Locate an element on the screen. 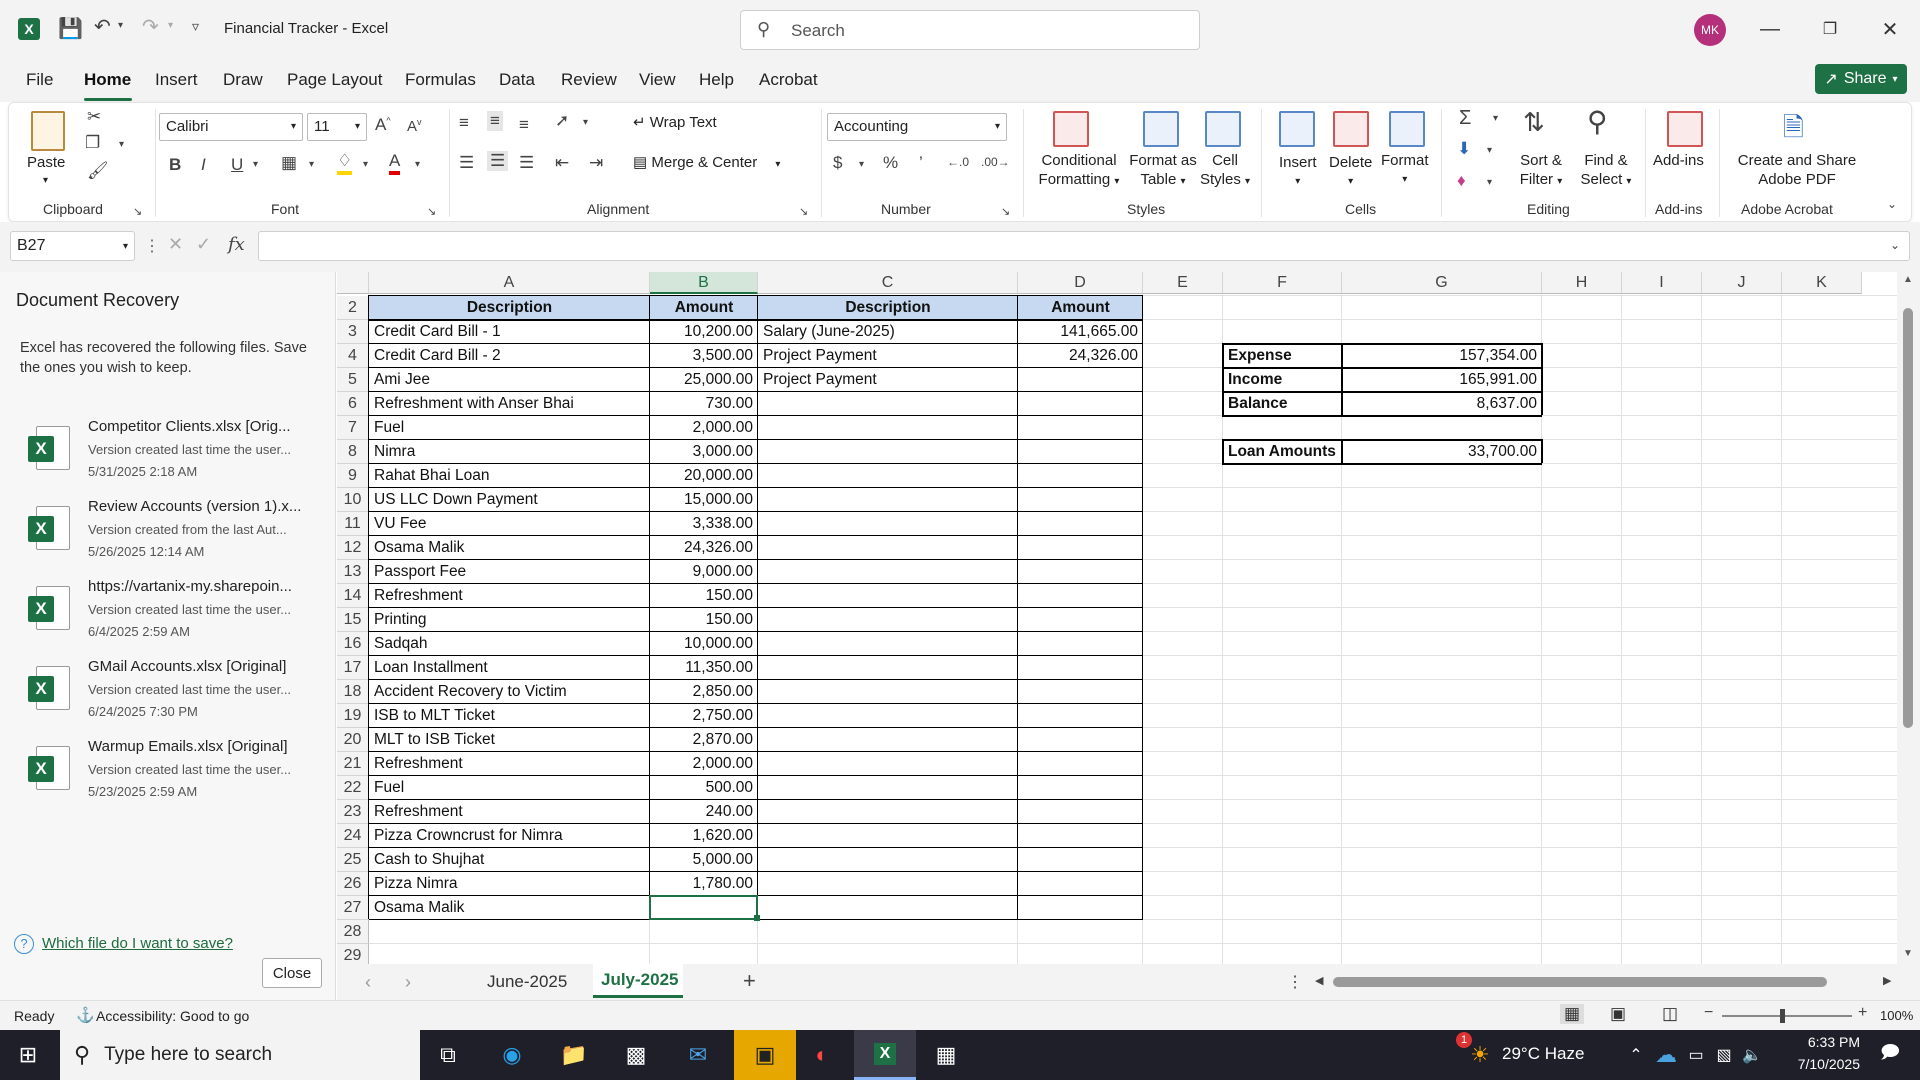 Image resolution: width=1920 pixels, height=1080 pixels. notification-center-icon: 🗩 is located at coordinates (1890, 1055).